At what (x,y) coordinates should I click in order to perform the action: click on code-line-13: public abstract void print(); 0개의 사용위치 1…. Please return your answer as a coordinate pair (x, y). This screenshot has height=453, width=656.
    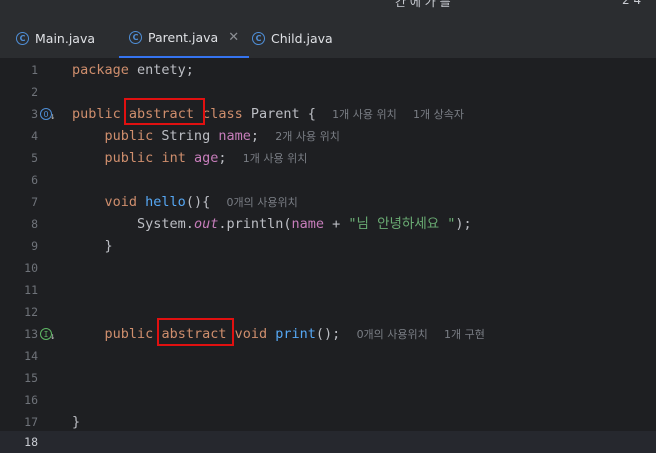
    Looking at the image, I should click on (278, 334).